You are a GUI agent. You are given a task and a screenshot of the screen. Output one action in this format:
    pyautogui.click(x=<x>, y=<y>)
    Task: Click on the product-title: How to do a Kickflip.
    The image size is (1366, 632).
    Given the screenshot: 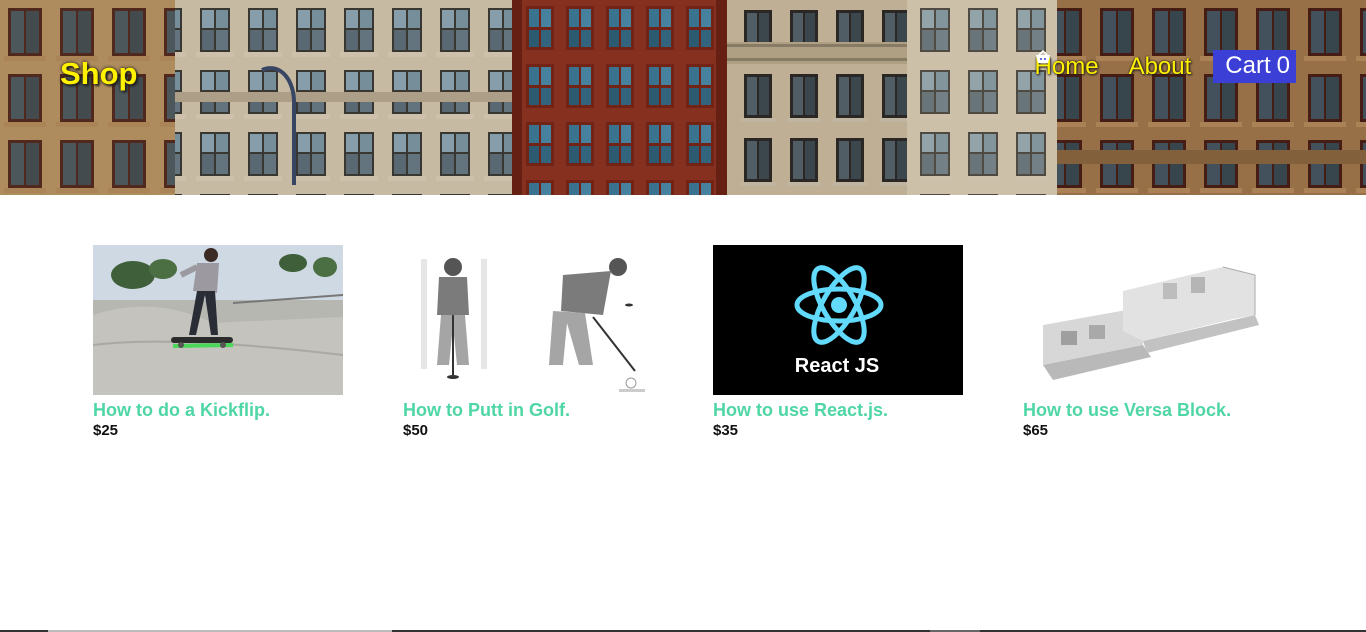 What is the action you would take?
    pyautogui.click(x=218, y=410)
    